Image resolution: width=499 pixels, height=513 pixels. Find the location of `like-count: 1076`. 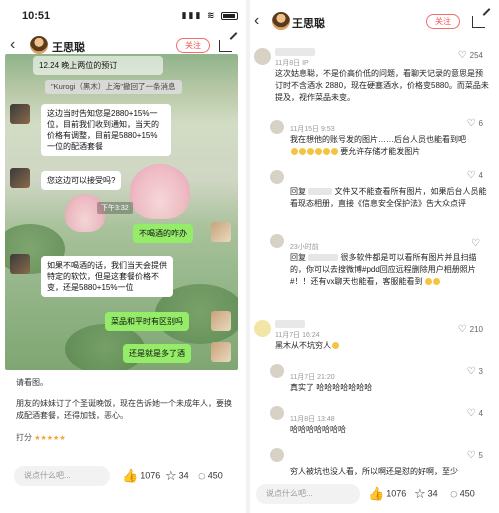

like-count: 1076 is located at coordinates (150, 475).